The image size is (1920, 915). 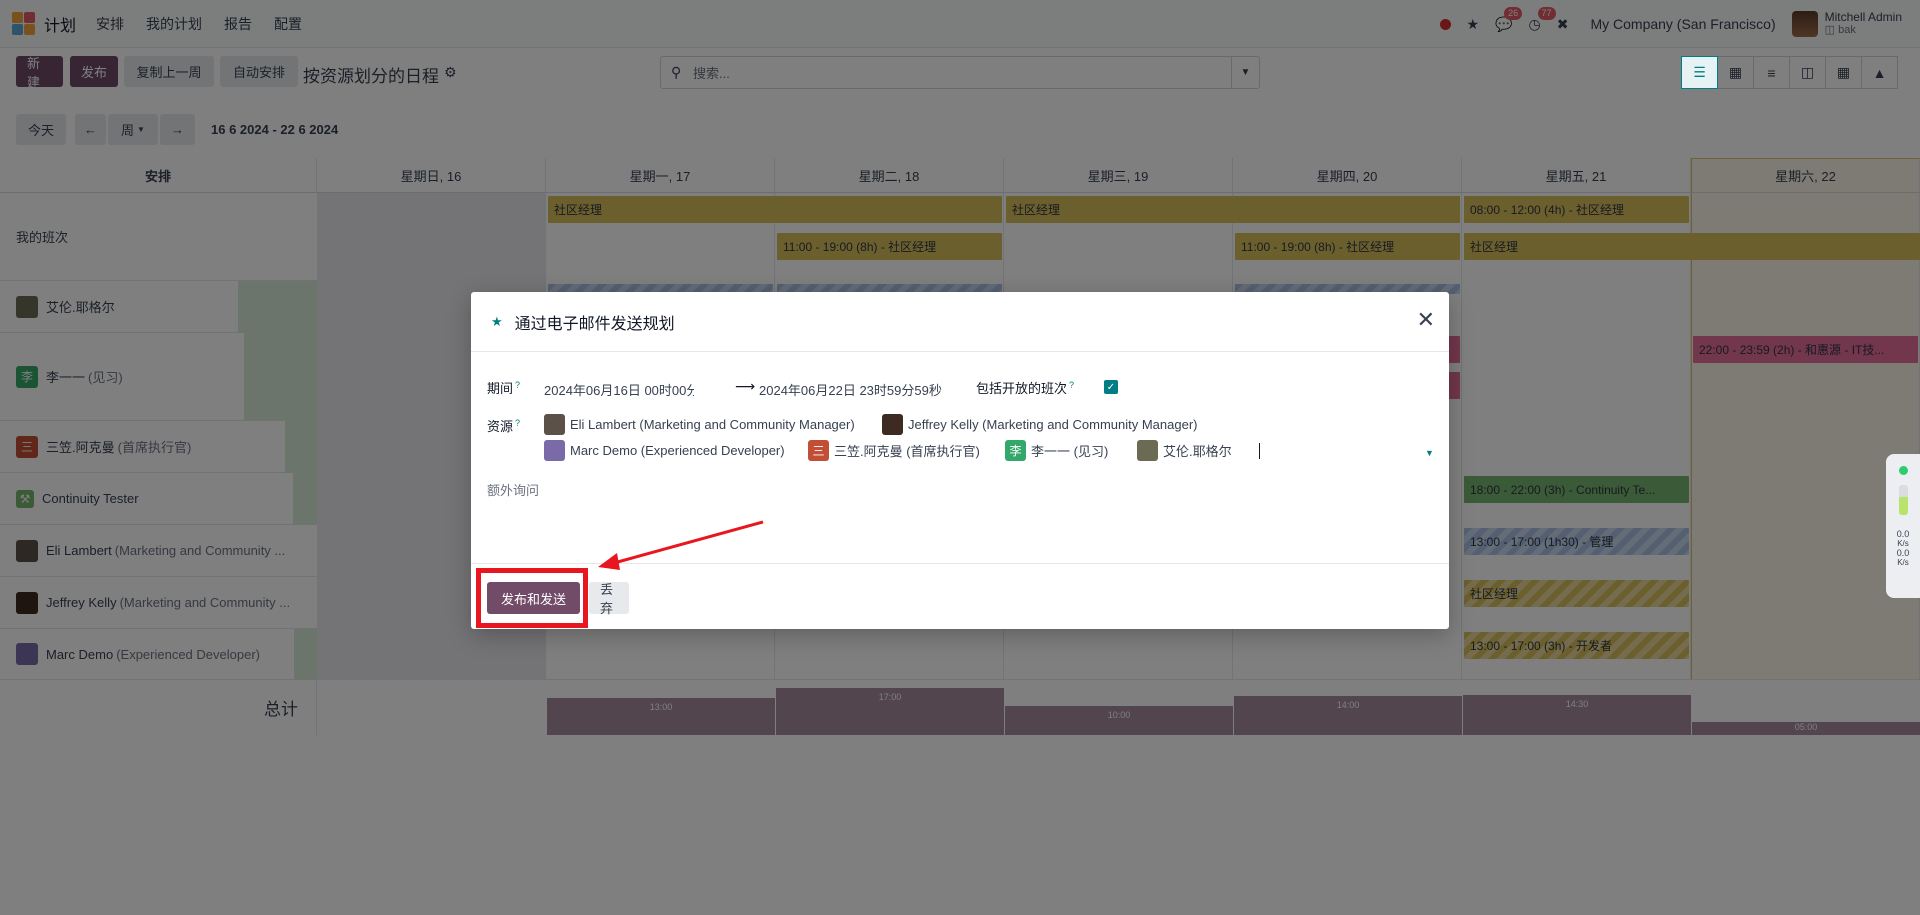 What do you see at coordinates (1903, 500) in the screenshot?
I see `level-bar` at bounding box center [1903, 500].